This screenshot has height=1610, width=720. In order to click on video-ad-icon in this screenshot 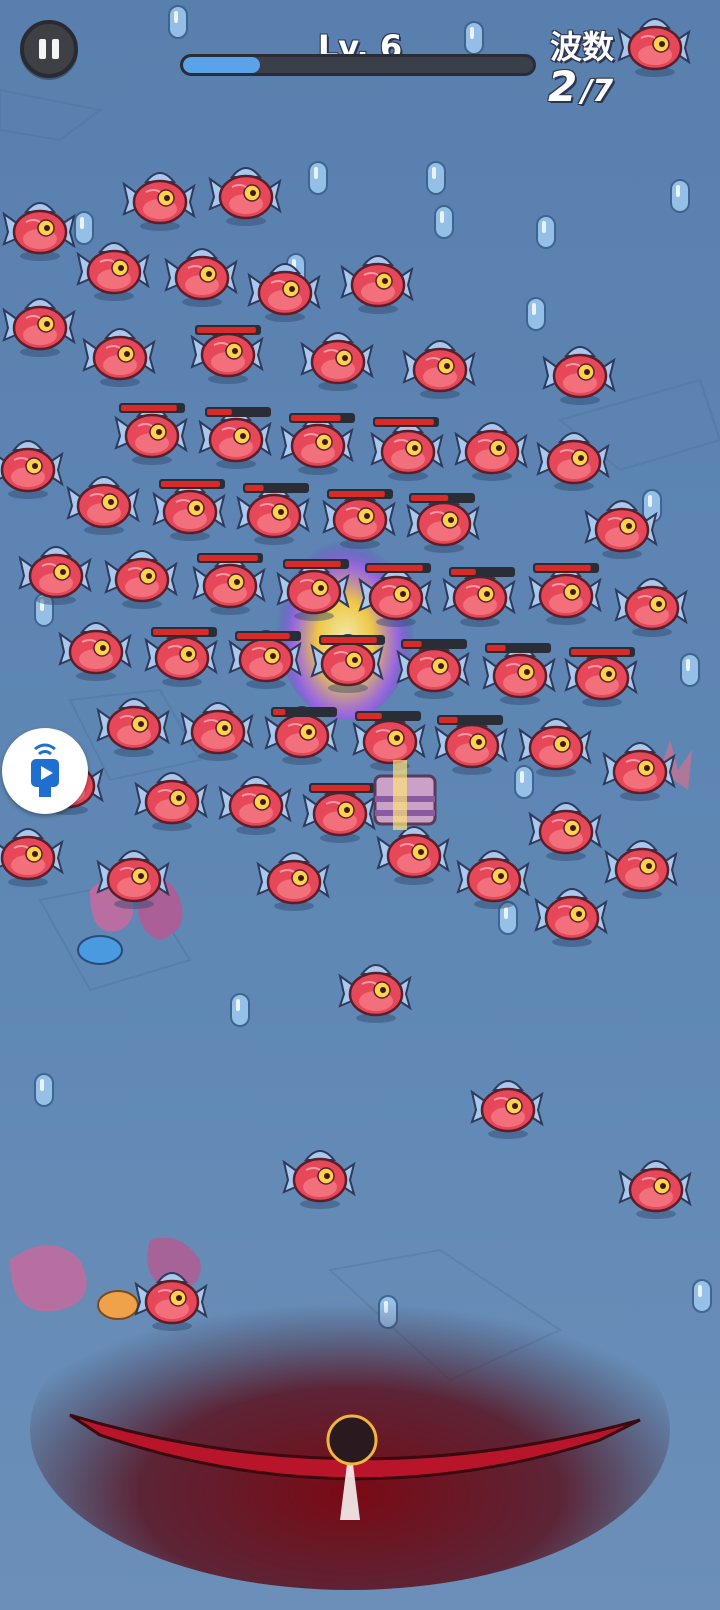, I will do `click(45, 770)`.